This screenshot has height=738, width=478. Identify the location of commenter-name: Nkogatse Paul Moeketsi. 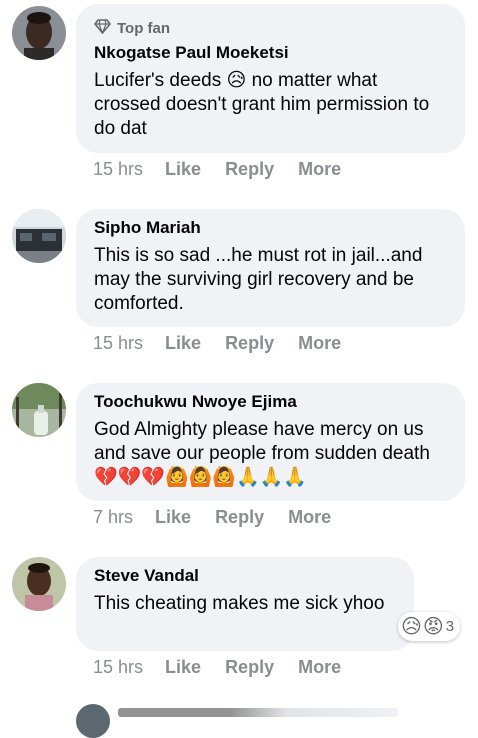
(270, 53).